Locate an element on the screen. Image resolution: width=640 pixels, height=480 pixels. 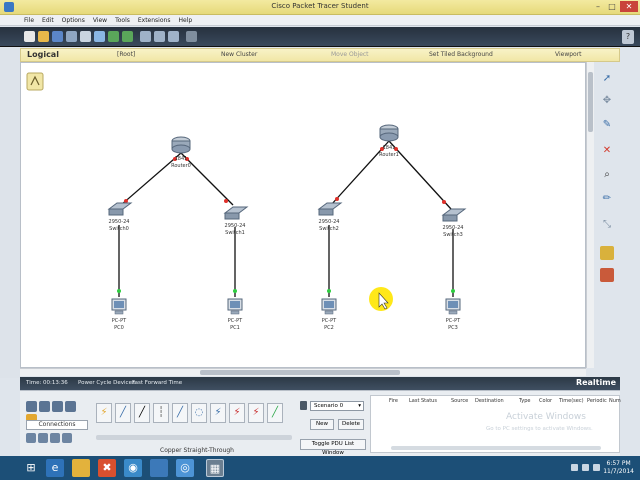
close-button: ✕ is located at coordinates (629, 6).